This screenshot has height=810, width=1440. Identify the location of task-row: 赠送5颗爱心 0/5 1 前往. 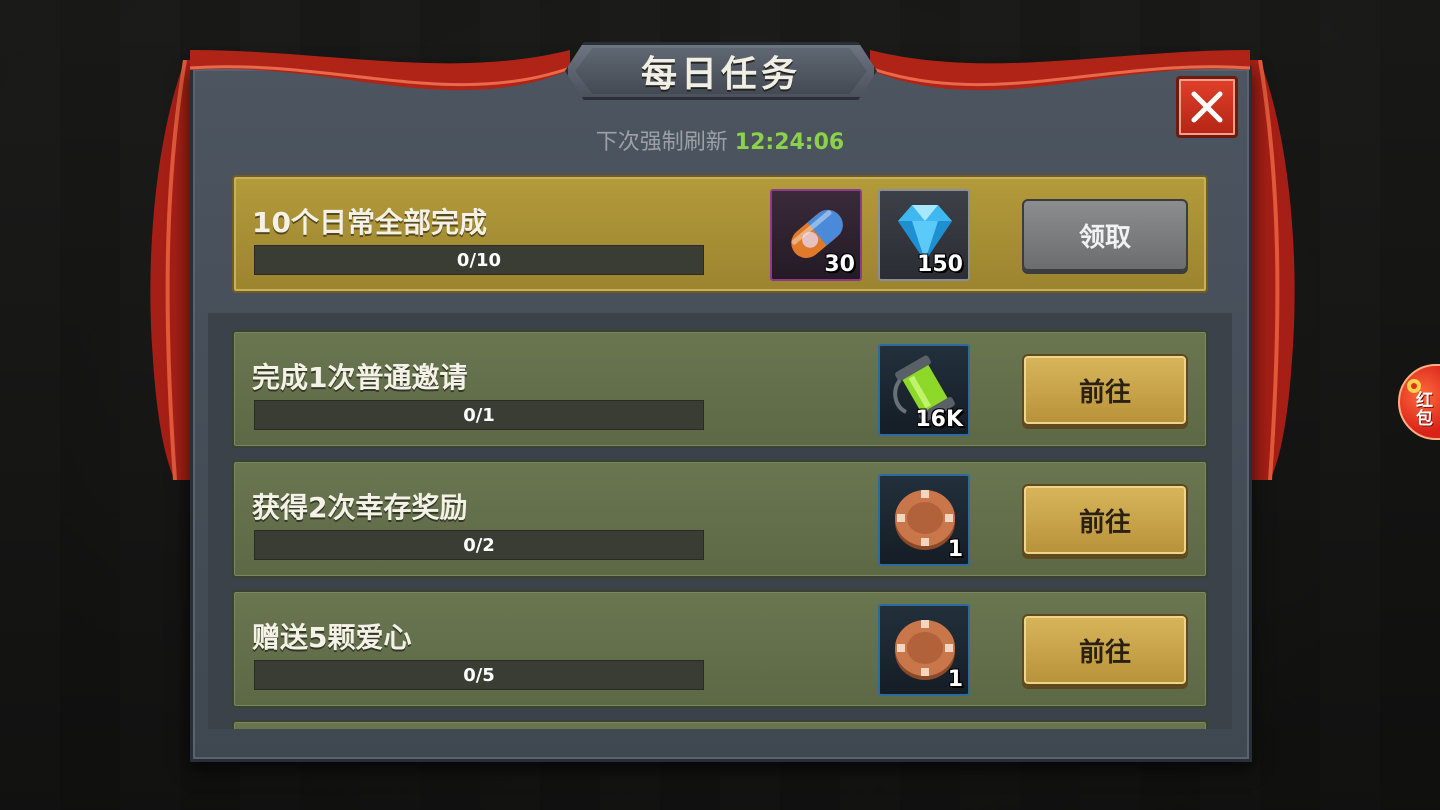
(720, 649).